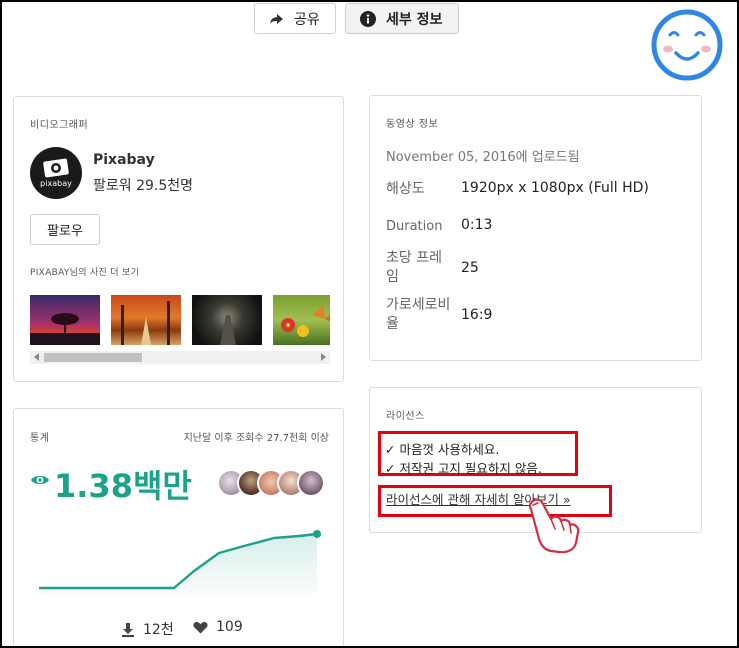  Describe the element at coordinates (180, 357) in the screenshot. I see `thumbnail-scrollbar` at that location.